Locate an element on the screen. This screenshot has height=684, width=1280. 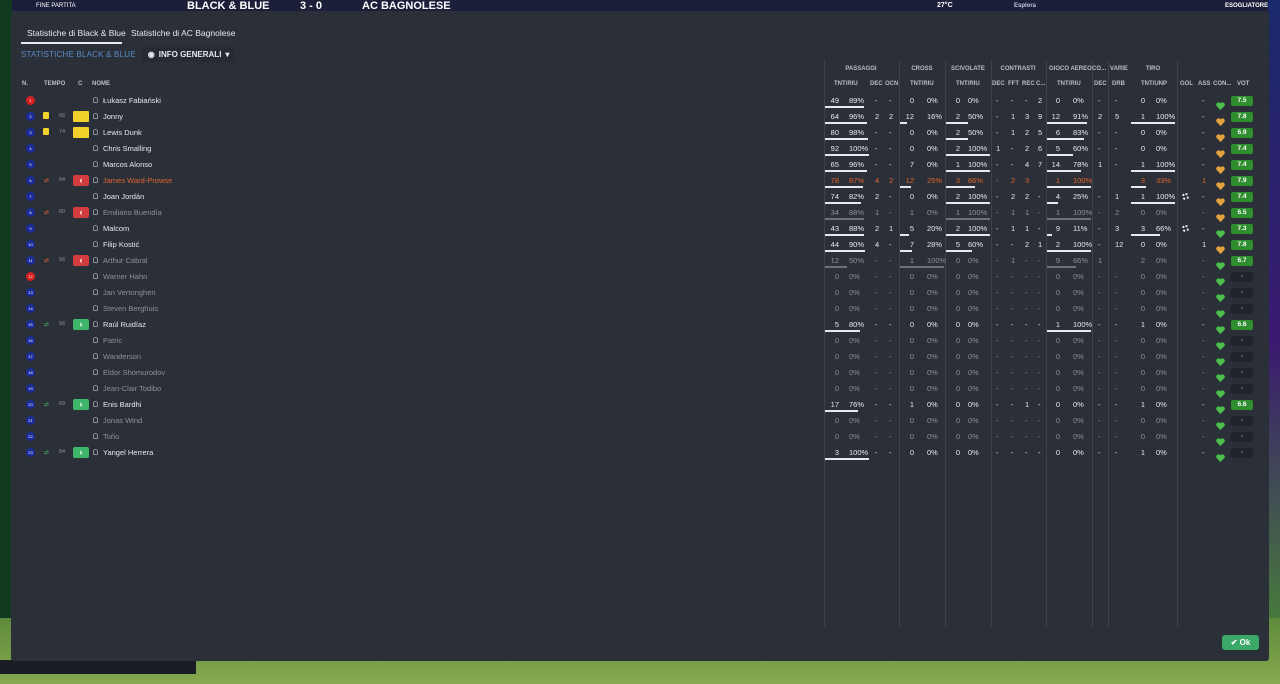
tiro-attempts: 0 is located at coordinates (1142, 292).